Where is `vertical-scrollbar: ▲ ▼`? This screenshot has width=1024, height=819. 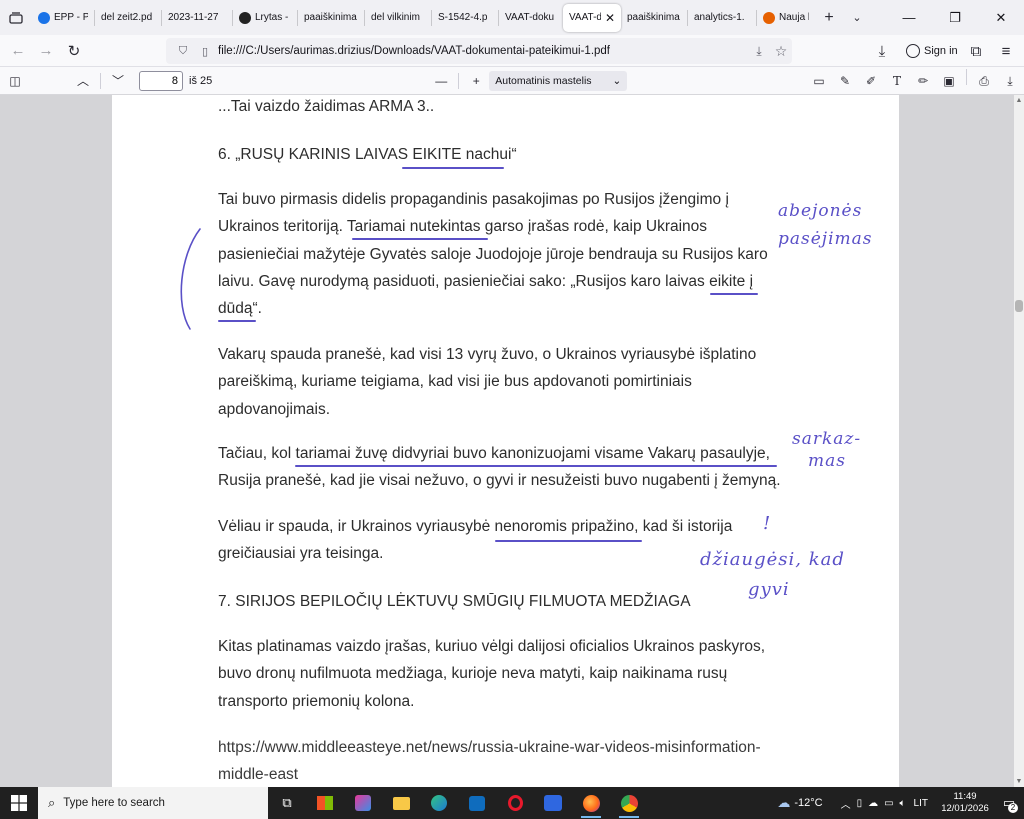
vertical-scrollbar: ▲ ▼ is located at coordinates (1019, 441).